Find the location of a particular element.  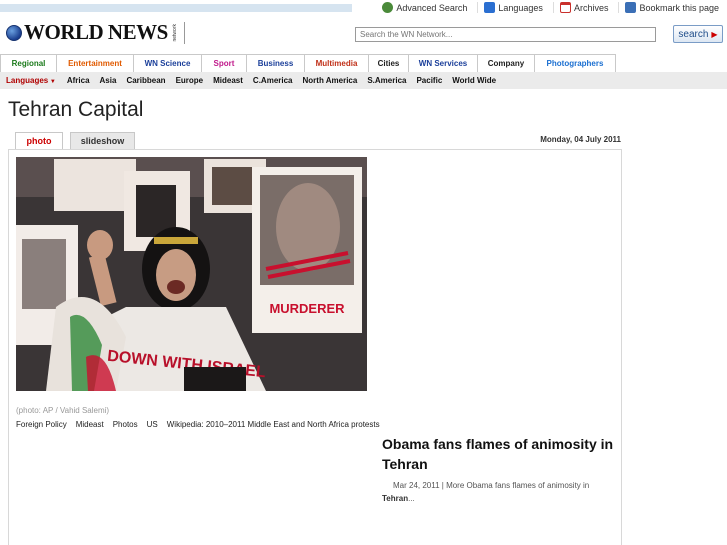

search-input is located at coordinates (505, 34).